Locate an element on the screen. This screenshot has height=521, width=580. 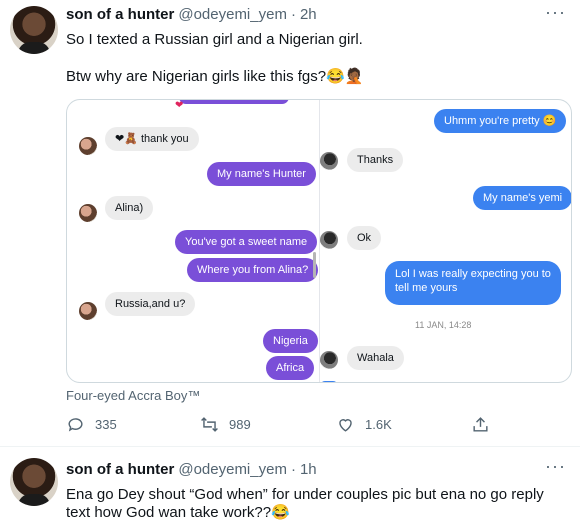
chat-message-outgoing: My name's yemi is located at coordinates (522, 198).